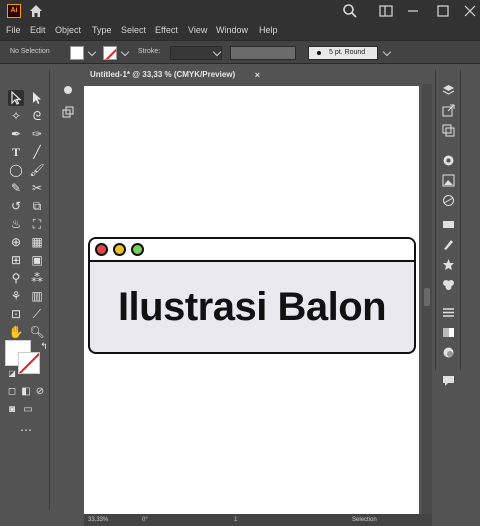  I want to click on scissors-icon: ✂, so click(37, 188).